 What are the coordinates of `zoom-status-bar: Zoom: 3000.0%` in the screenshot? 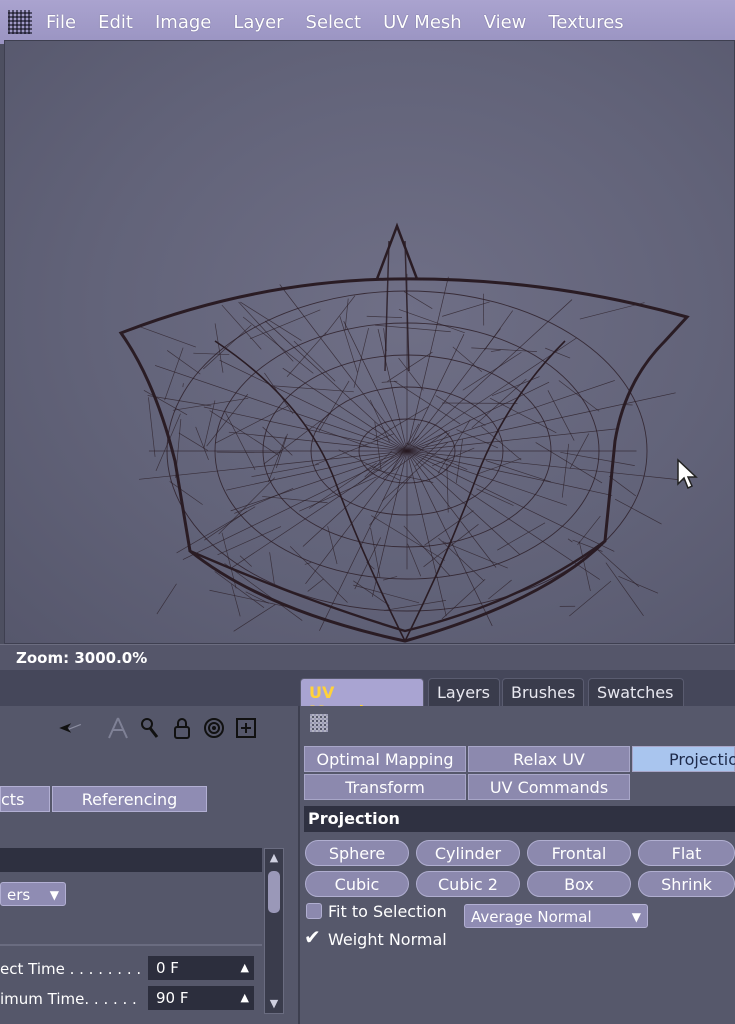 It's located at (367, 657).